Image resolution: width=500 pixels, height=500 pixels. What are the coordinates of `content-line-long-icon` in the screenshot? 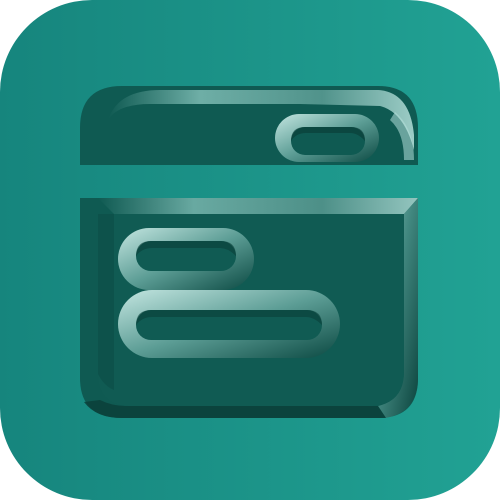 It's located at (229, 324).